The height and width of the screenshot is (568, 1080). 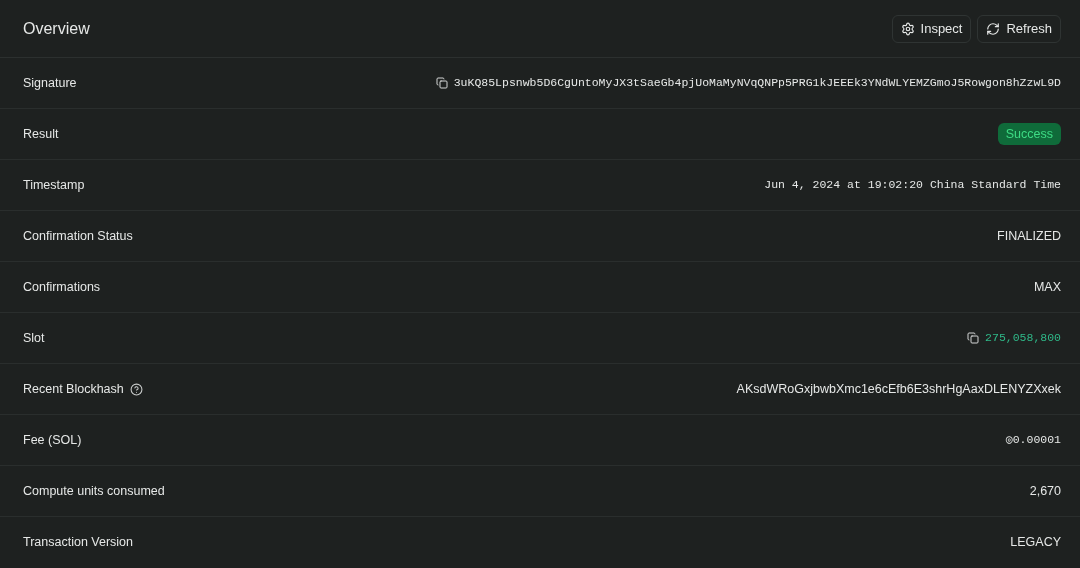 I want to click on field-label: Recent Blockhash, so click(x=73, y=389).